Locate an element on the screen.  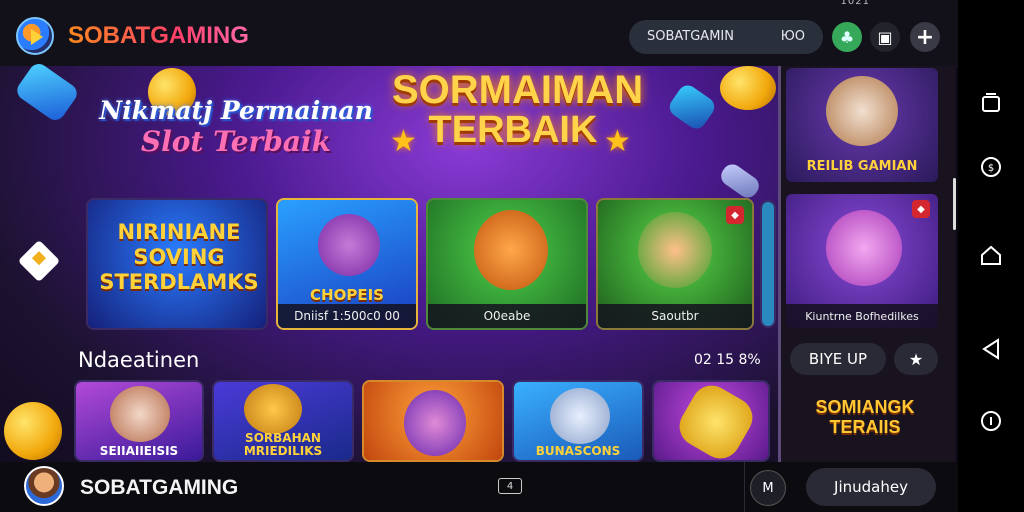
hero-slogan: Nikmatj Permainan Slot Terbaik is located at coordinates (236, 127).